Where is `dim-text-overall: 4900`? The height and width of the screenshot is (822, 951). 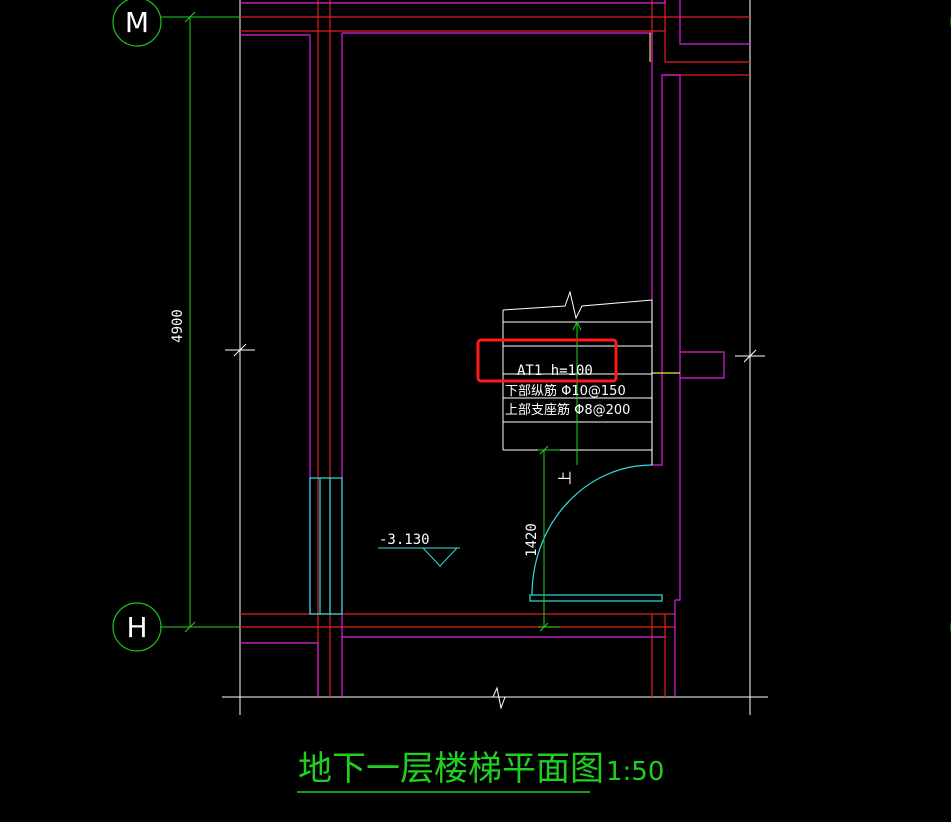
dim-text-overall: 4900 is located at coordinates (178, 326).